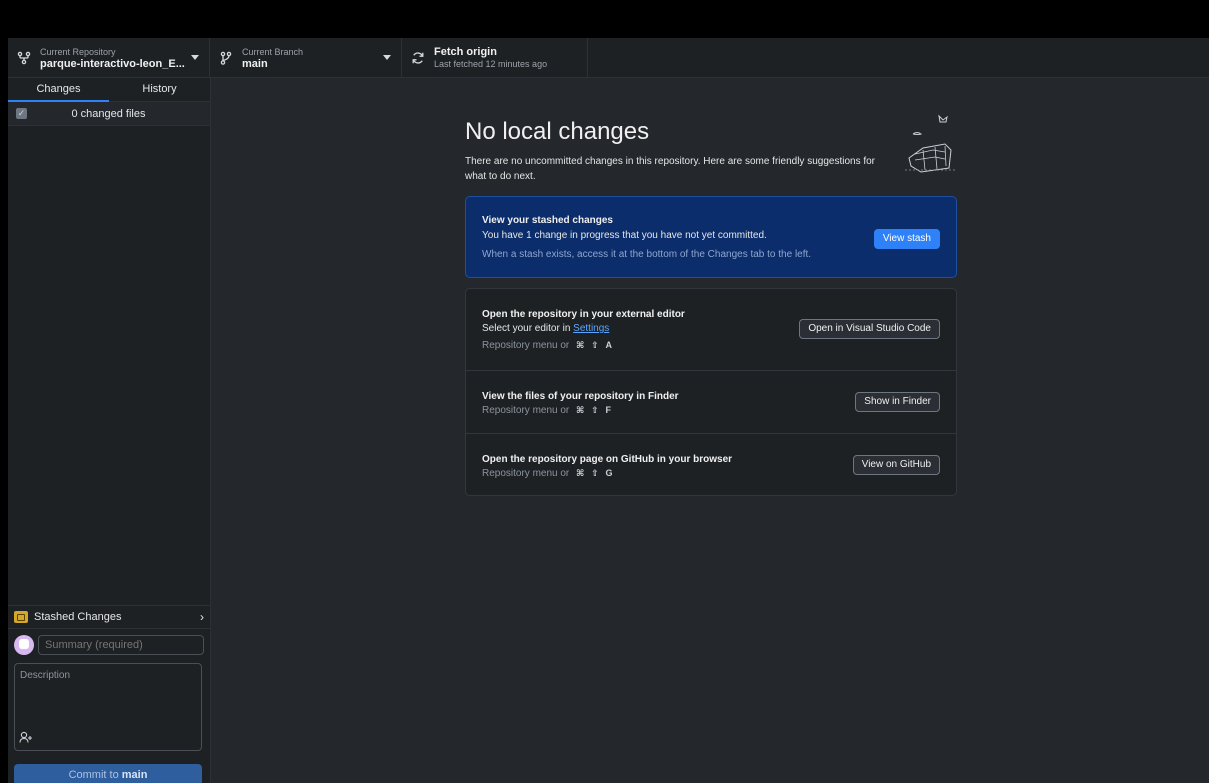 The image size is (1209, 783). Describe the element at coordinates (21, 617) in the screenshot. I see `stash-icon` at that location.